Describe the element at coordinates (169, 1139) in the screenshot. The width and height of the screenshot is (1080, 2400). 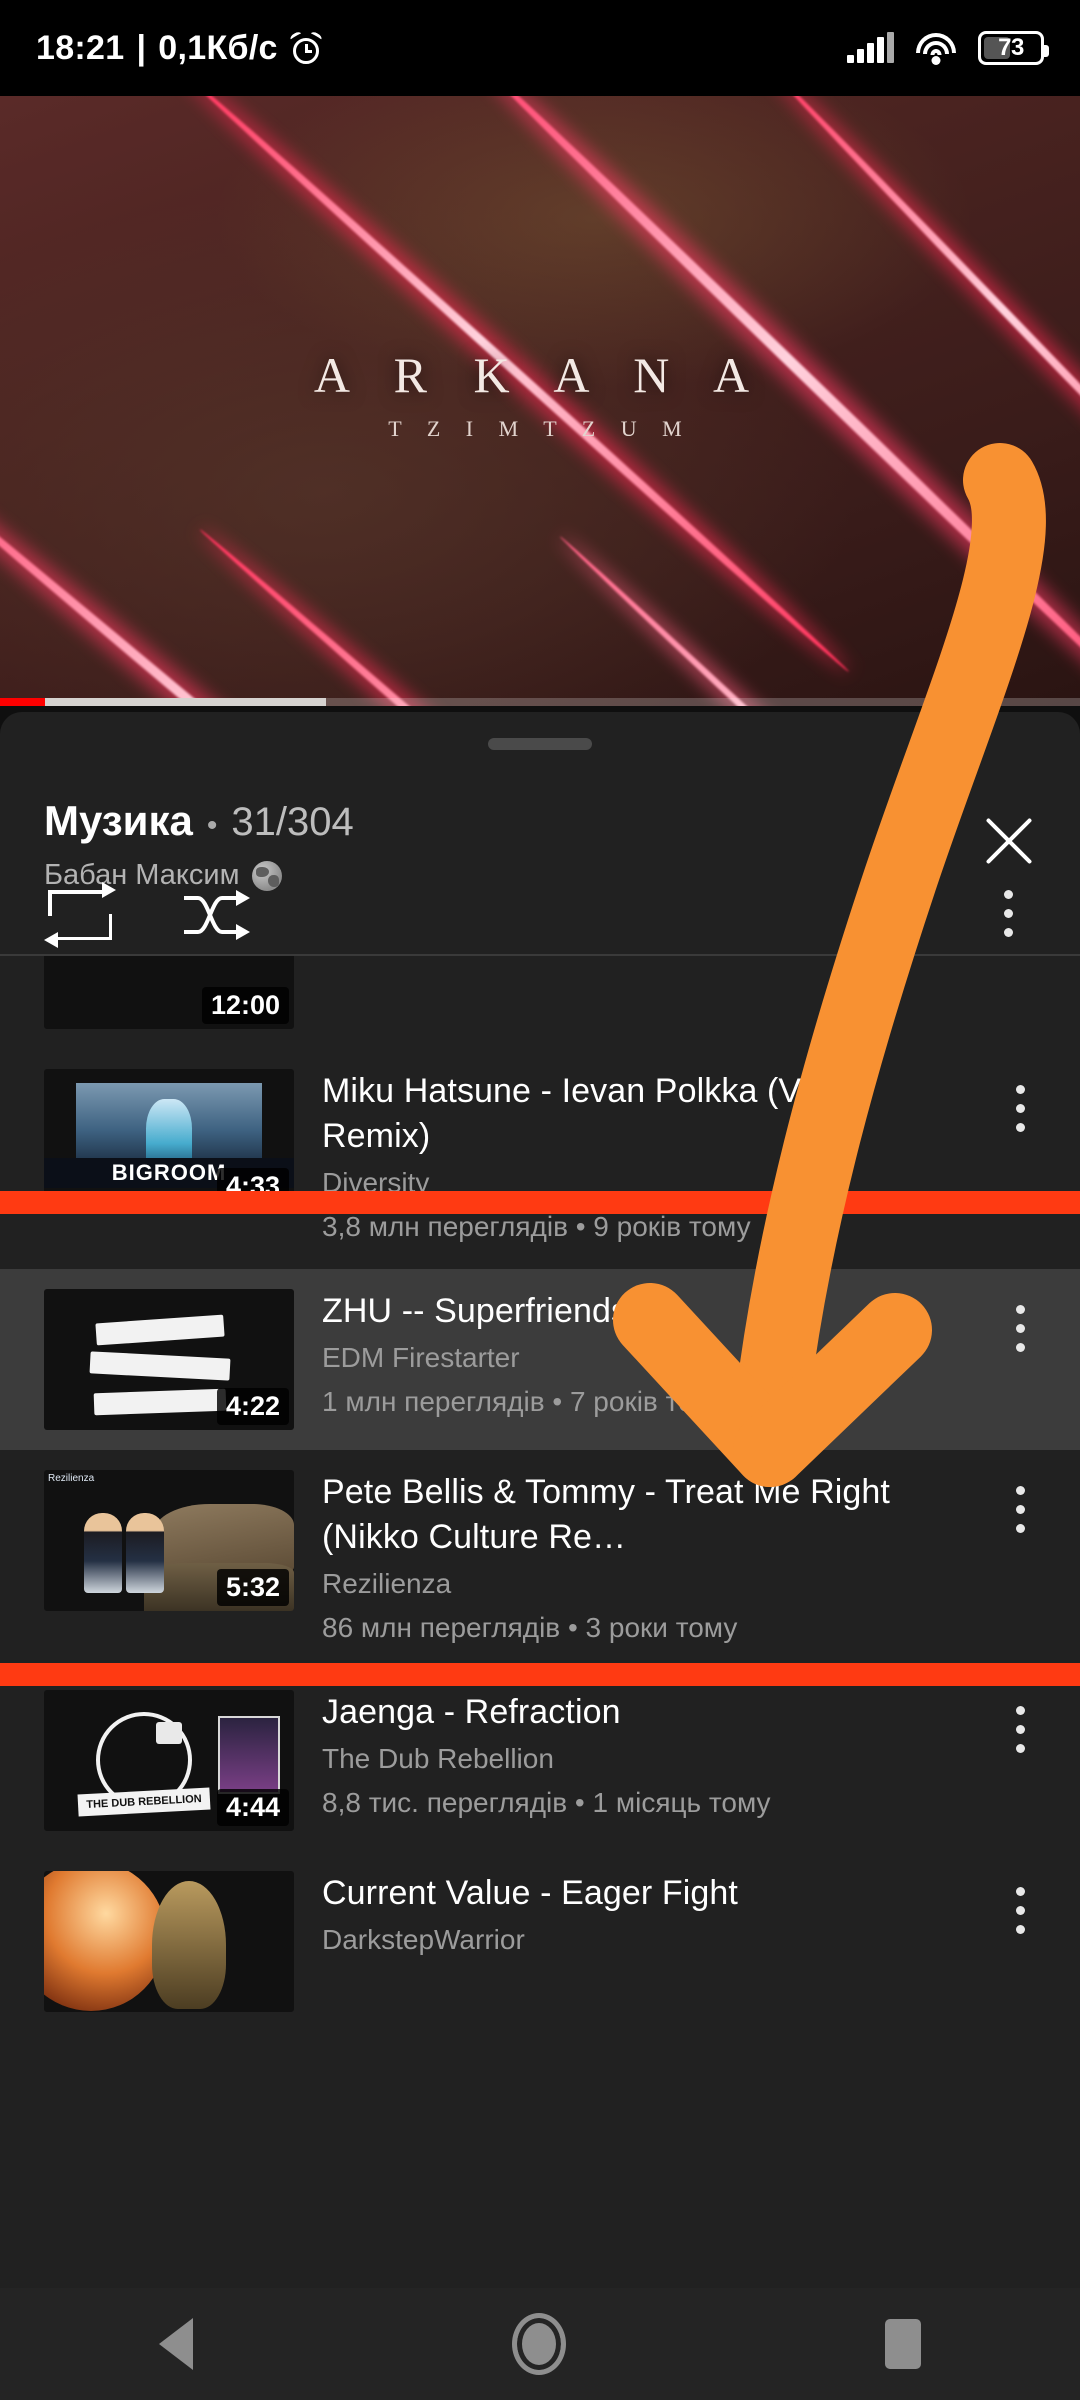
I see `video-thumbnail: BIGROOM 4:33` at that location.